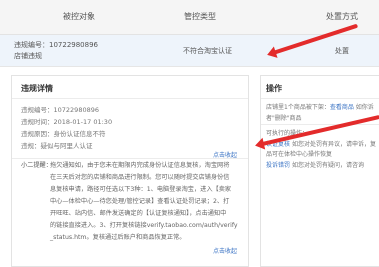  I want to click on removed-goods-notice: 店铺里1个商品被下架：查看商品 如你诉, so click(320, 106).